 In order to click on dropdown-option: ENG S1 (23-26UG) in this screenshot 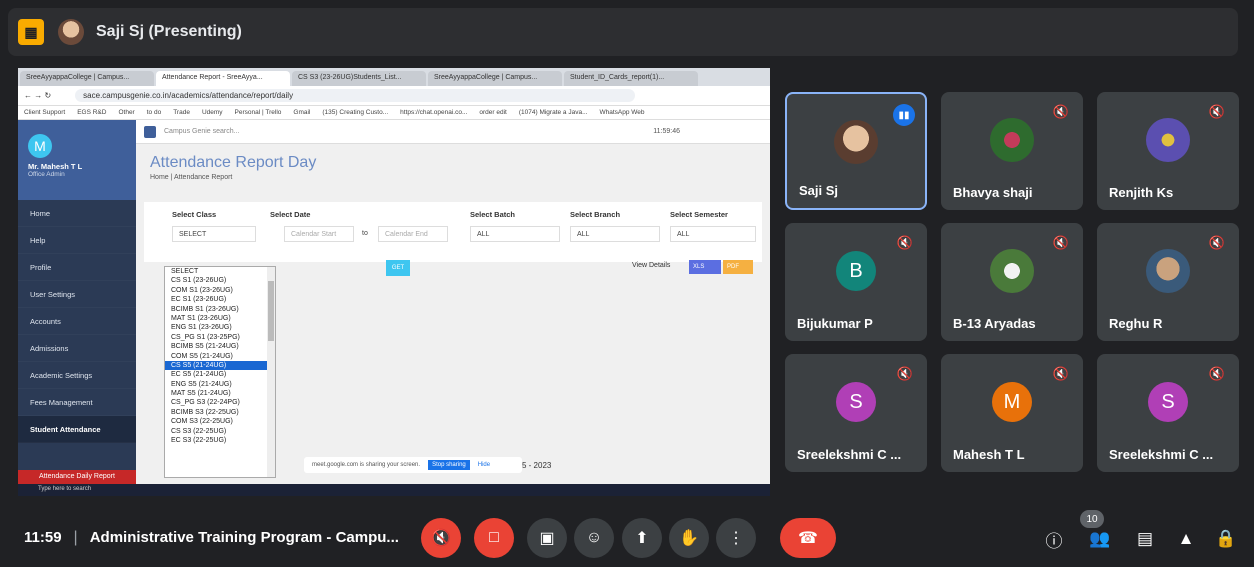, I will do `click(220, 327)`.